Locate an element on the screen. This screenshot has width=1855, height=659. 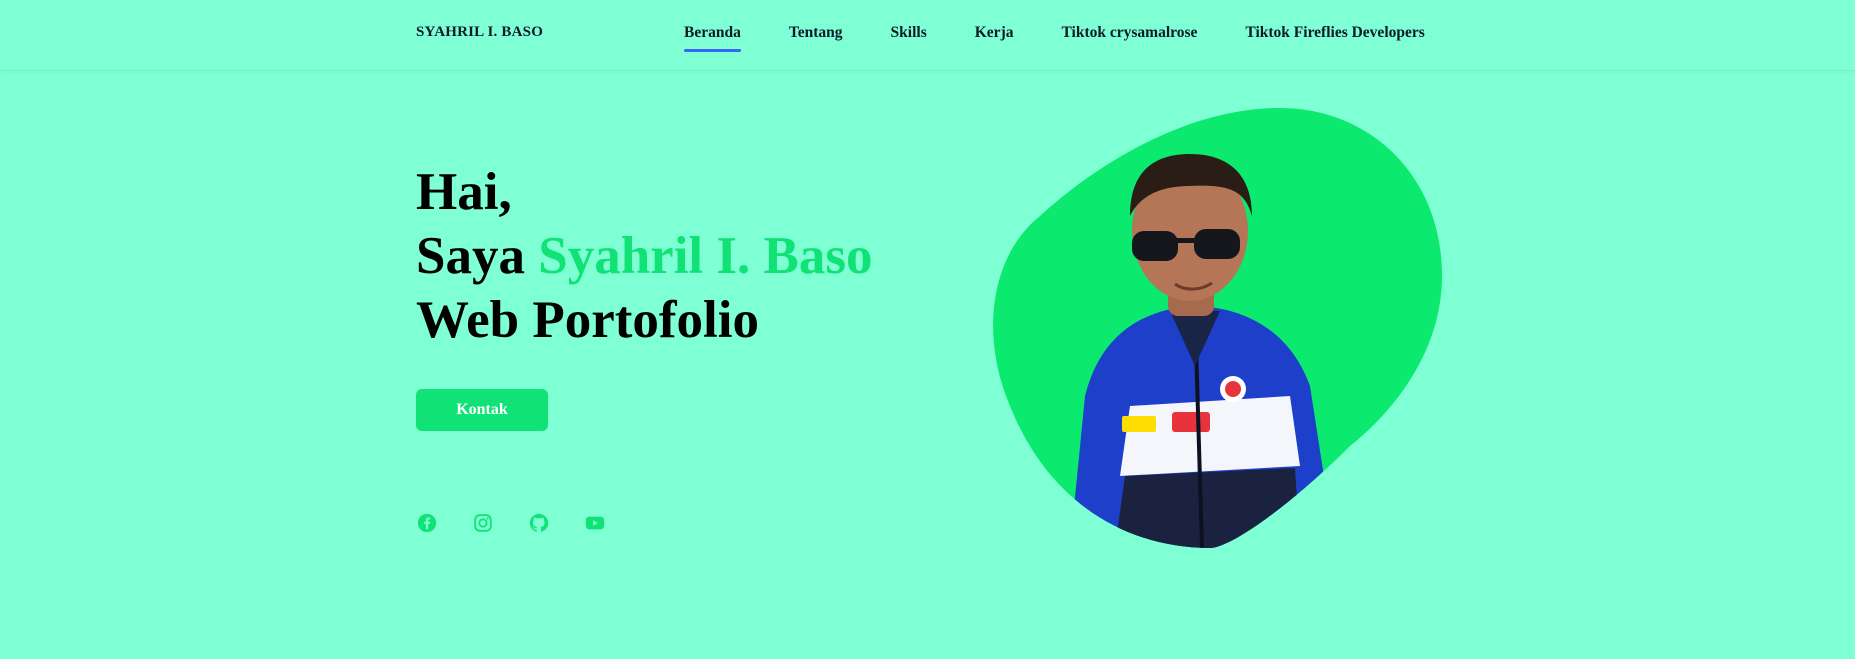
github-icon is located at coordinates (539, 523).